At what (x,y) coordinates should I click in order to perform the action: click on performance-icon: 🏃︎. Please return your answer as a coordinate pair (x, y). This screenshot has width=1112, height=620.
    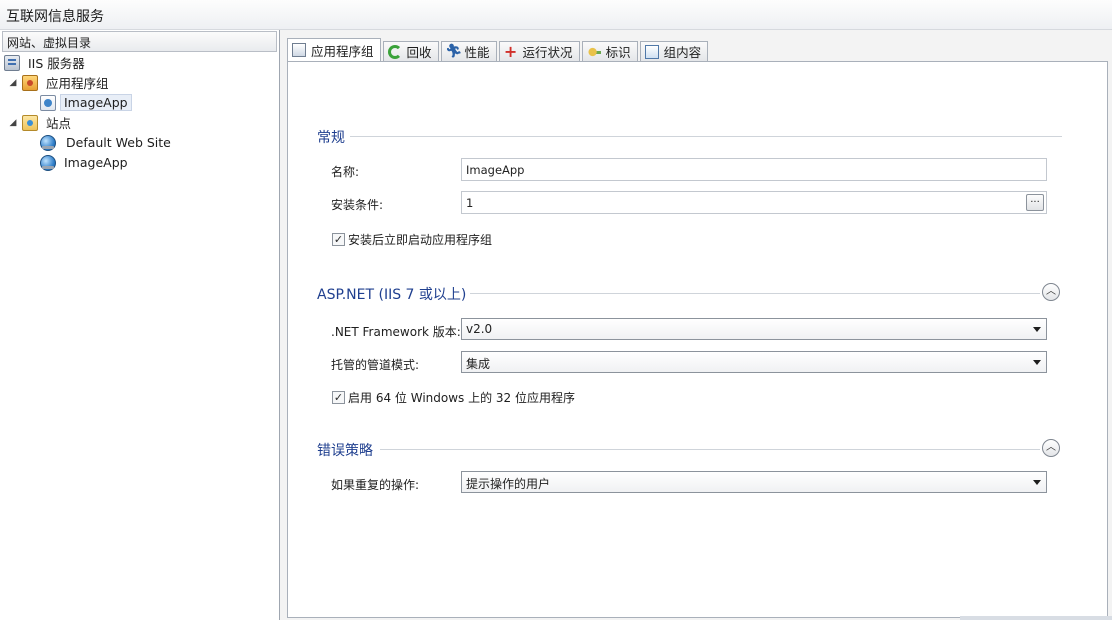
    Looking at the image, I should click on (454, 51).